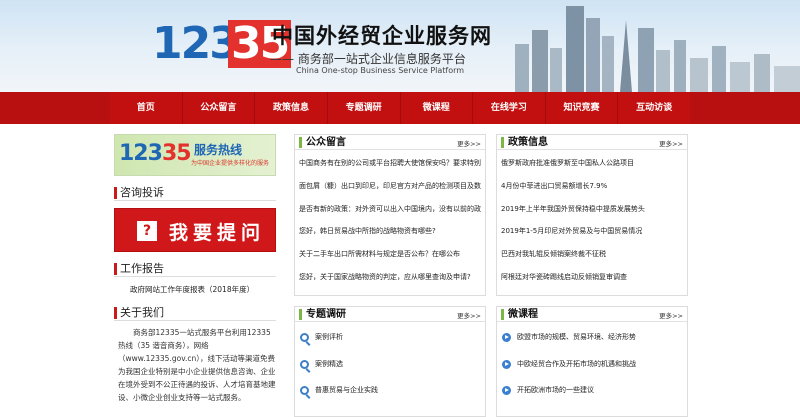 The width and height of the screenshot is (800, 417). What do you see at coordinates (390, 142) in the screenshot?
I see `panel-header: 公众留言 更多>>` at bounding box center [390, 142].